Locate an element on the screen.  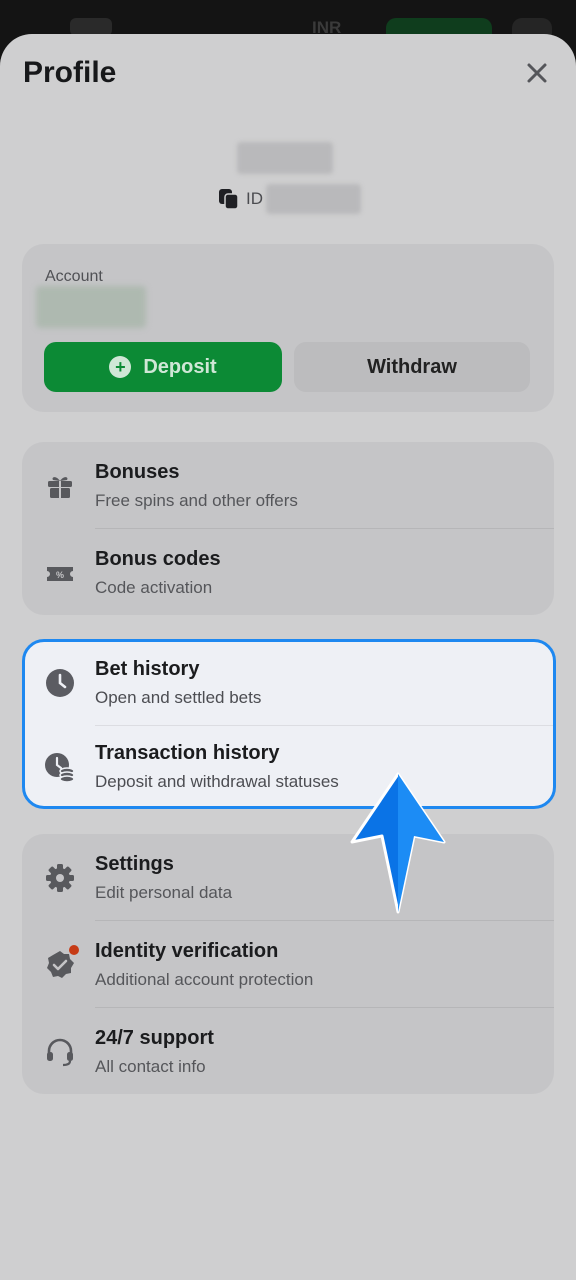
clock-icon is located at coordinates (60, 683).